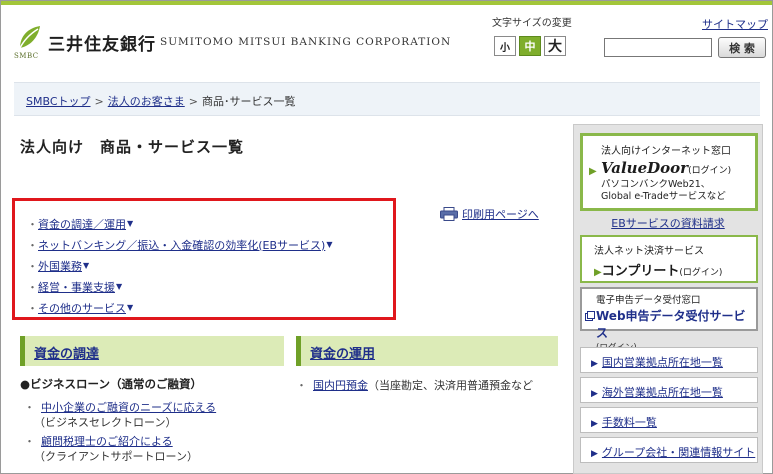 This screenshot has height=474, width=773. What do you see at coordinates (427, 351) in the screenshot?
I see `category-header-investment: 資金の運用` at bounding box center [427, 351].